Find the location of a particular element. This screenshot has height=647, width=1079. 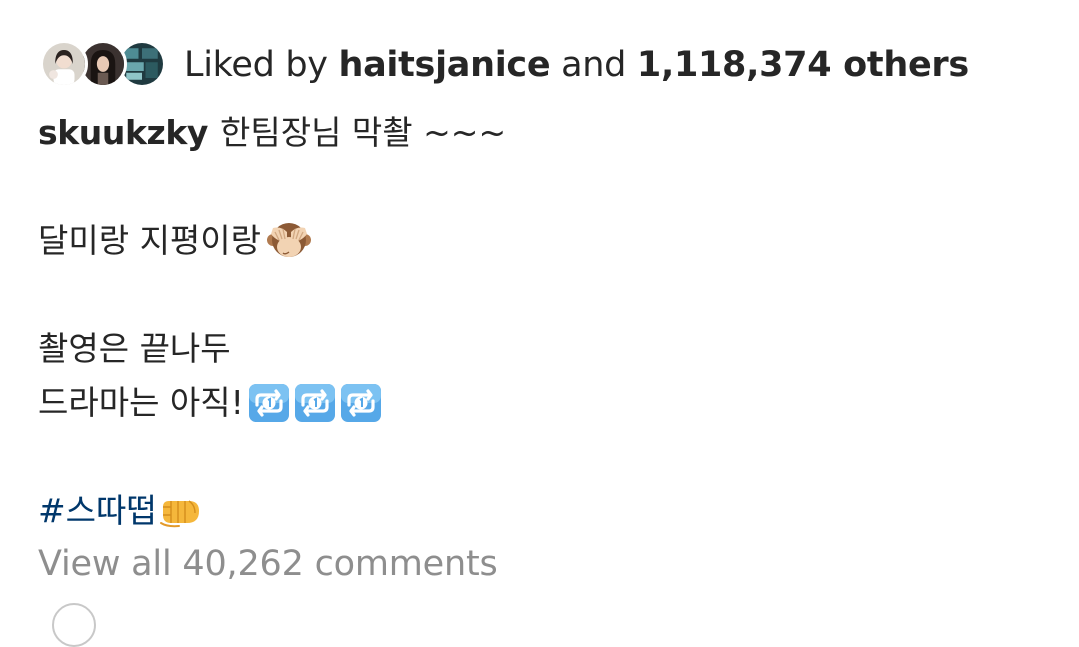

caption-line-2: 달미랑 지평이랑 is located at coordinates (538, 241).